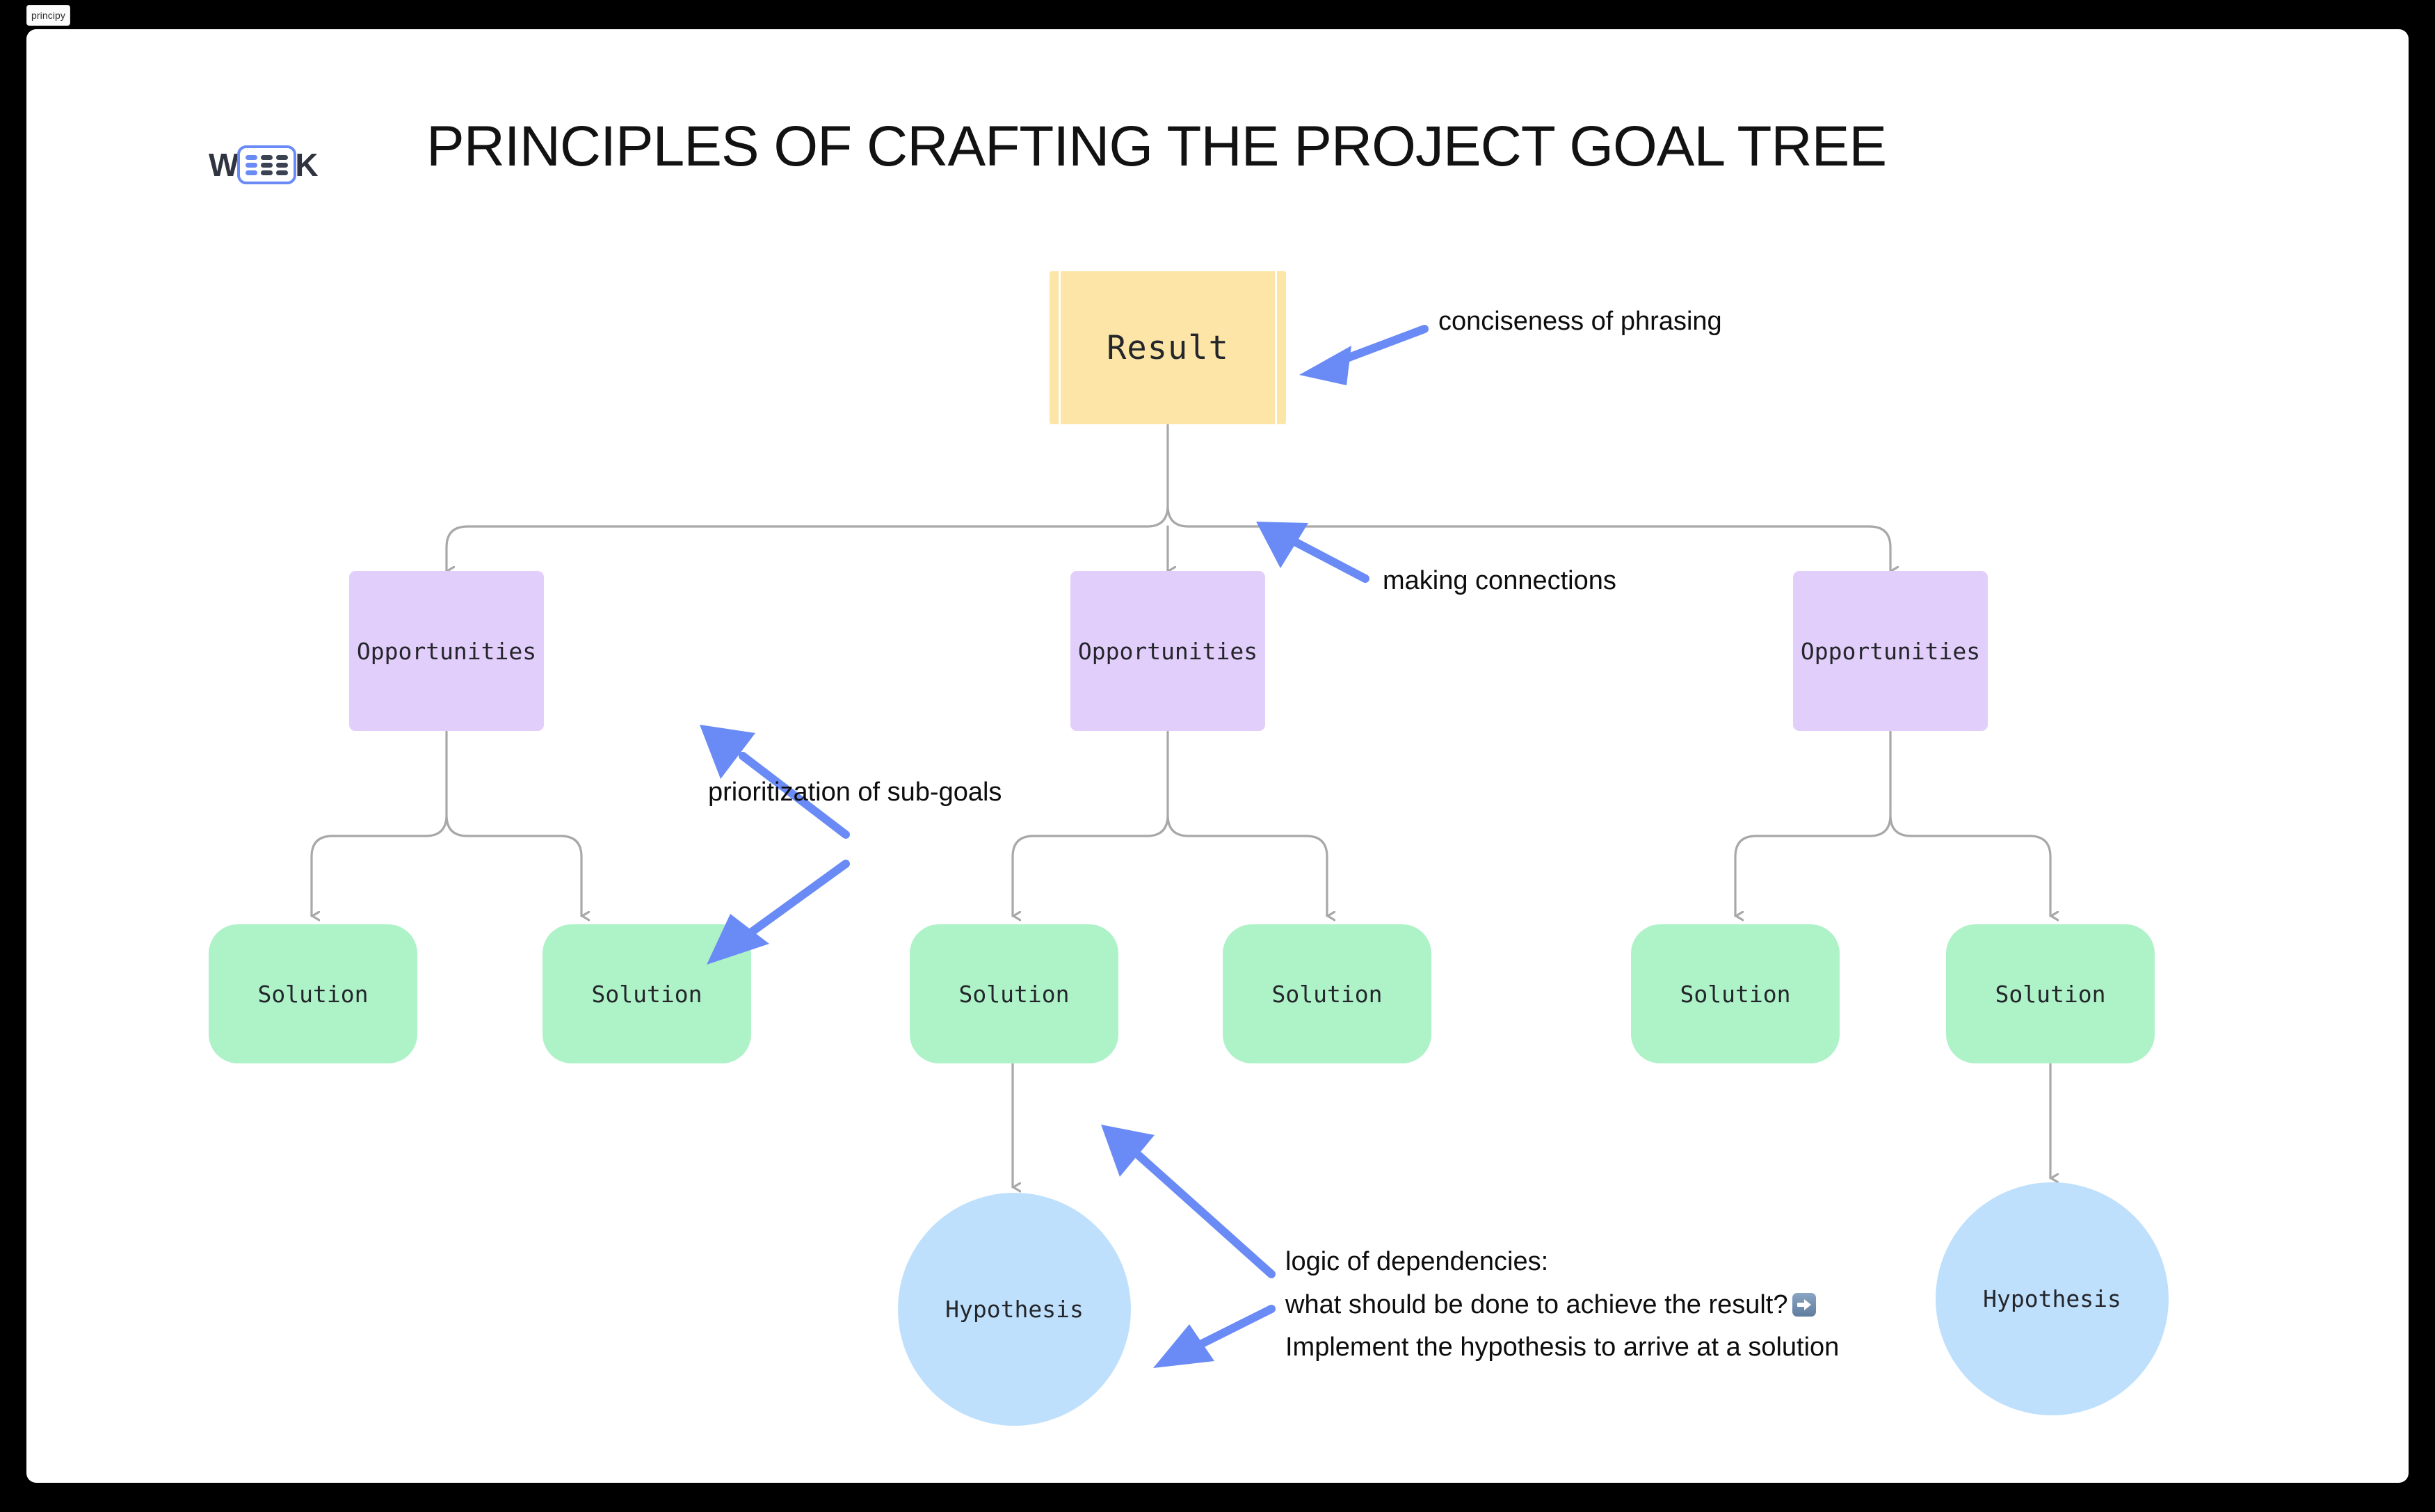 This screenshot has height=1512, width=2435. I want to click on node-result-label: Result, so click(1168, 347).